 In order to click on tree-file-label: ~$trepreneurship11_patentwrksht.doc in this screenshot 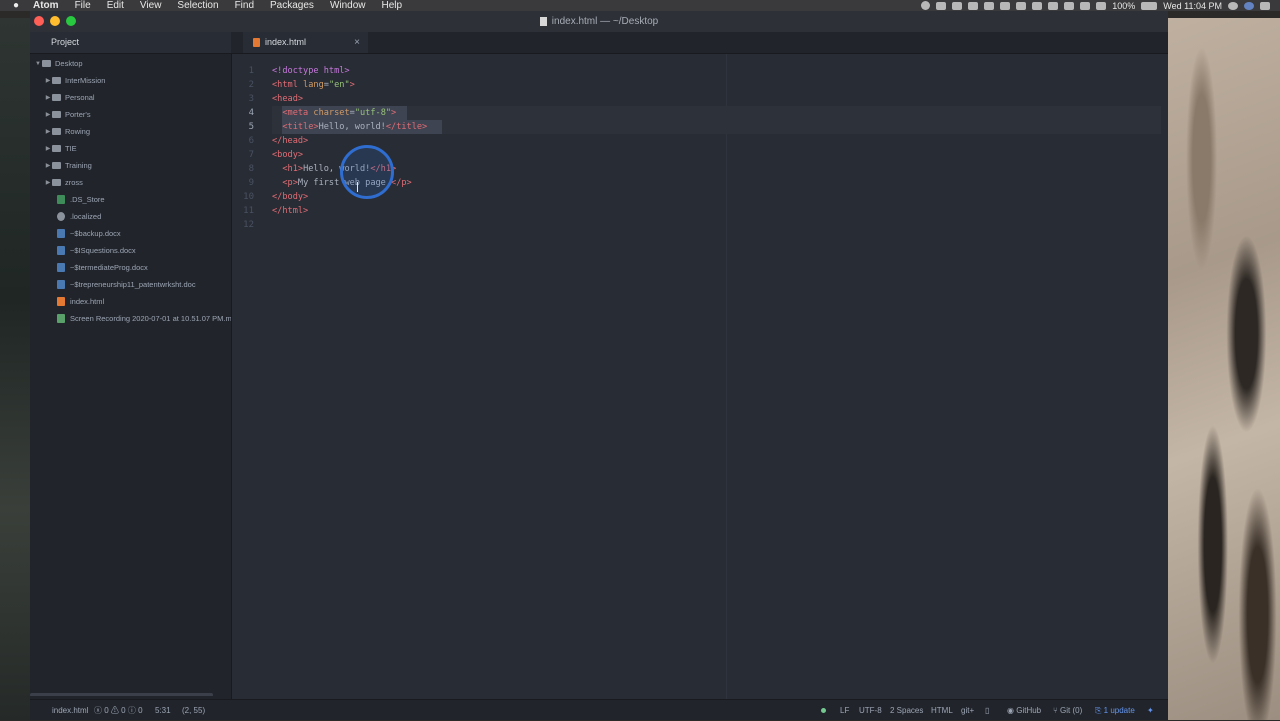, I will do `click(133, 284)`.